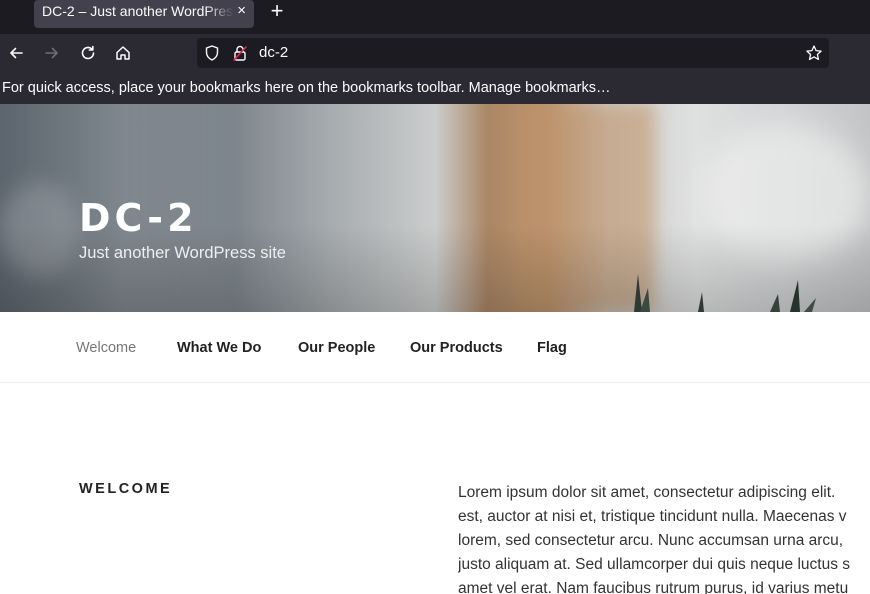  I want to click on new-tab-button: +, so click(277, 11).